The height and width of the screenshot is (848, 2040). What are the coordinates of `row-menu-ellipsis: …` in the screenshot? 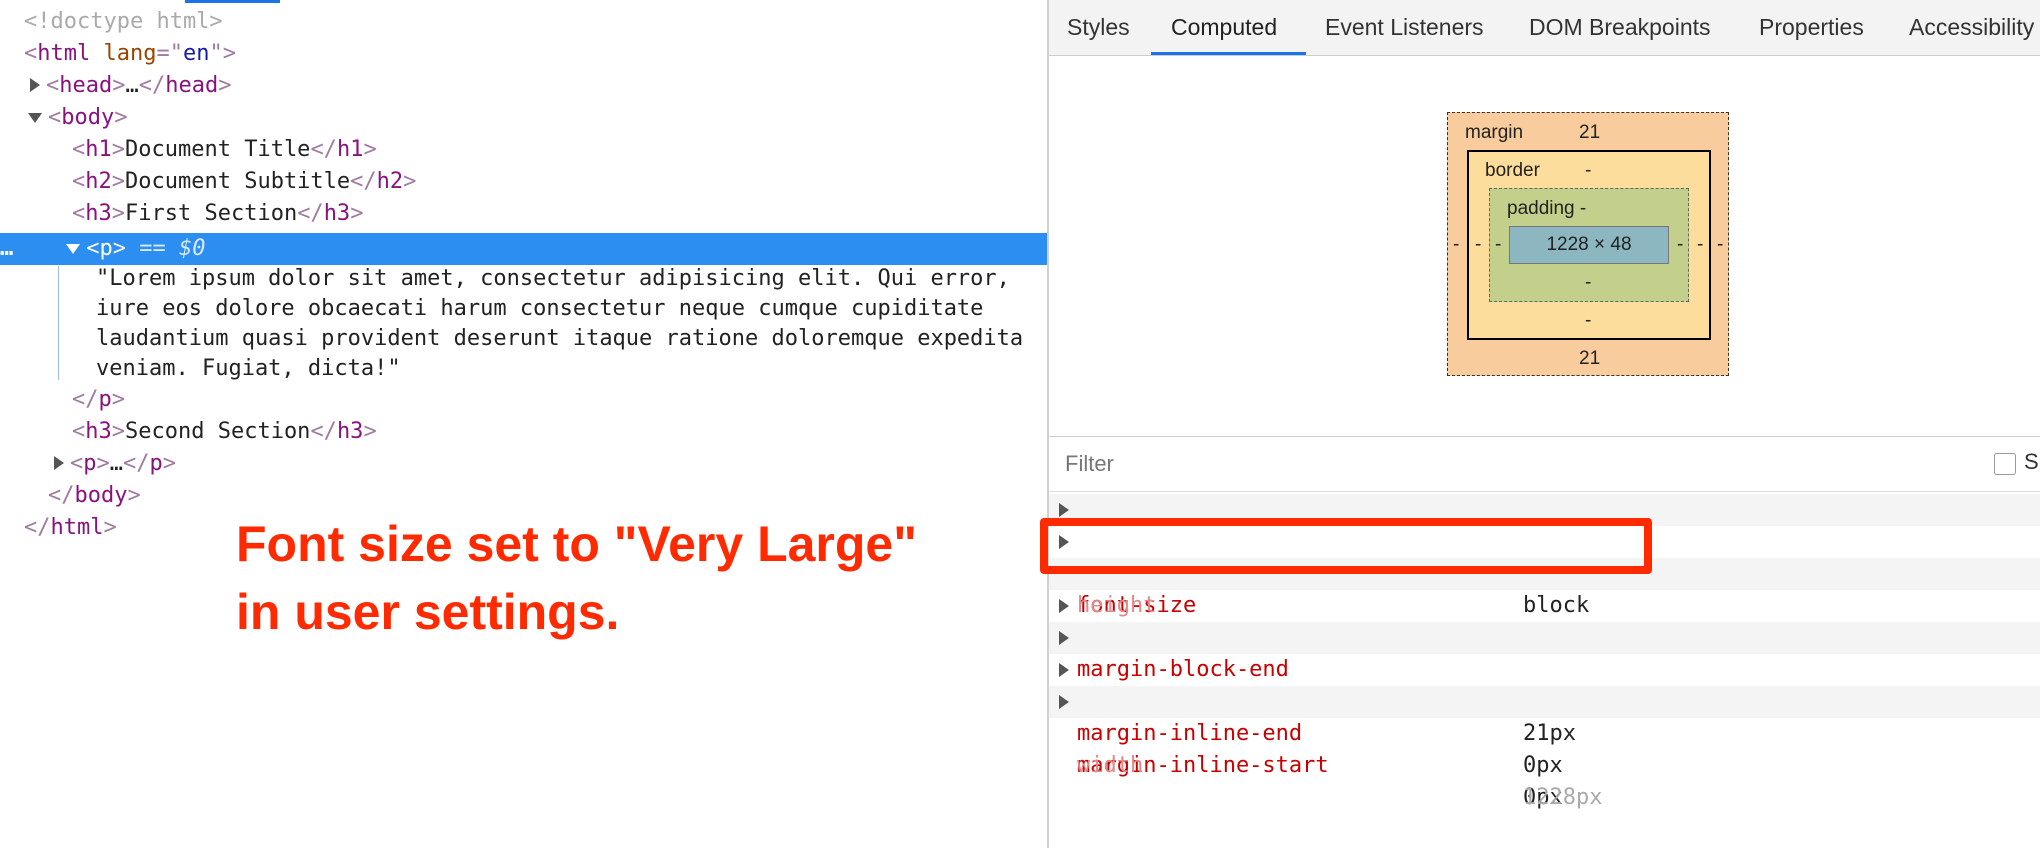 It's located at (6, 248).